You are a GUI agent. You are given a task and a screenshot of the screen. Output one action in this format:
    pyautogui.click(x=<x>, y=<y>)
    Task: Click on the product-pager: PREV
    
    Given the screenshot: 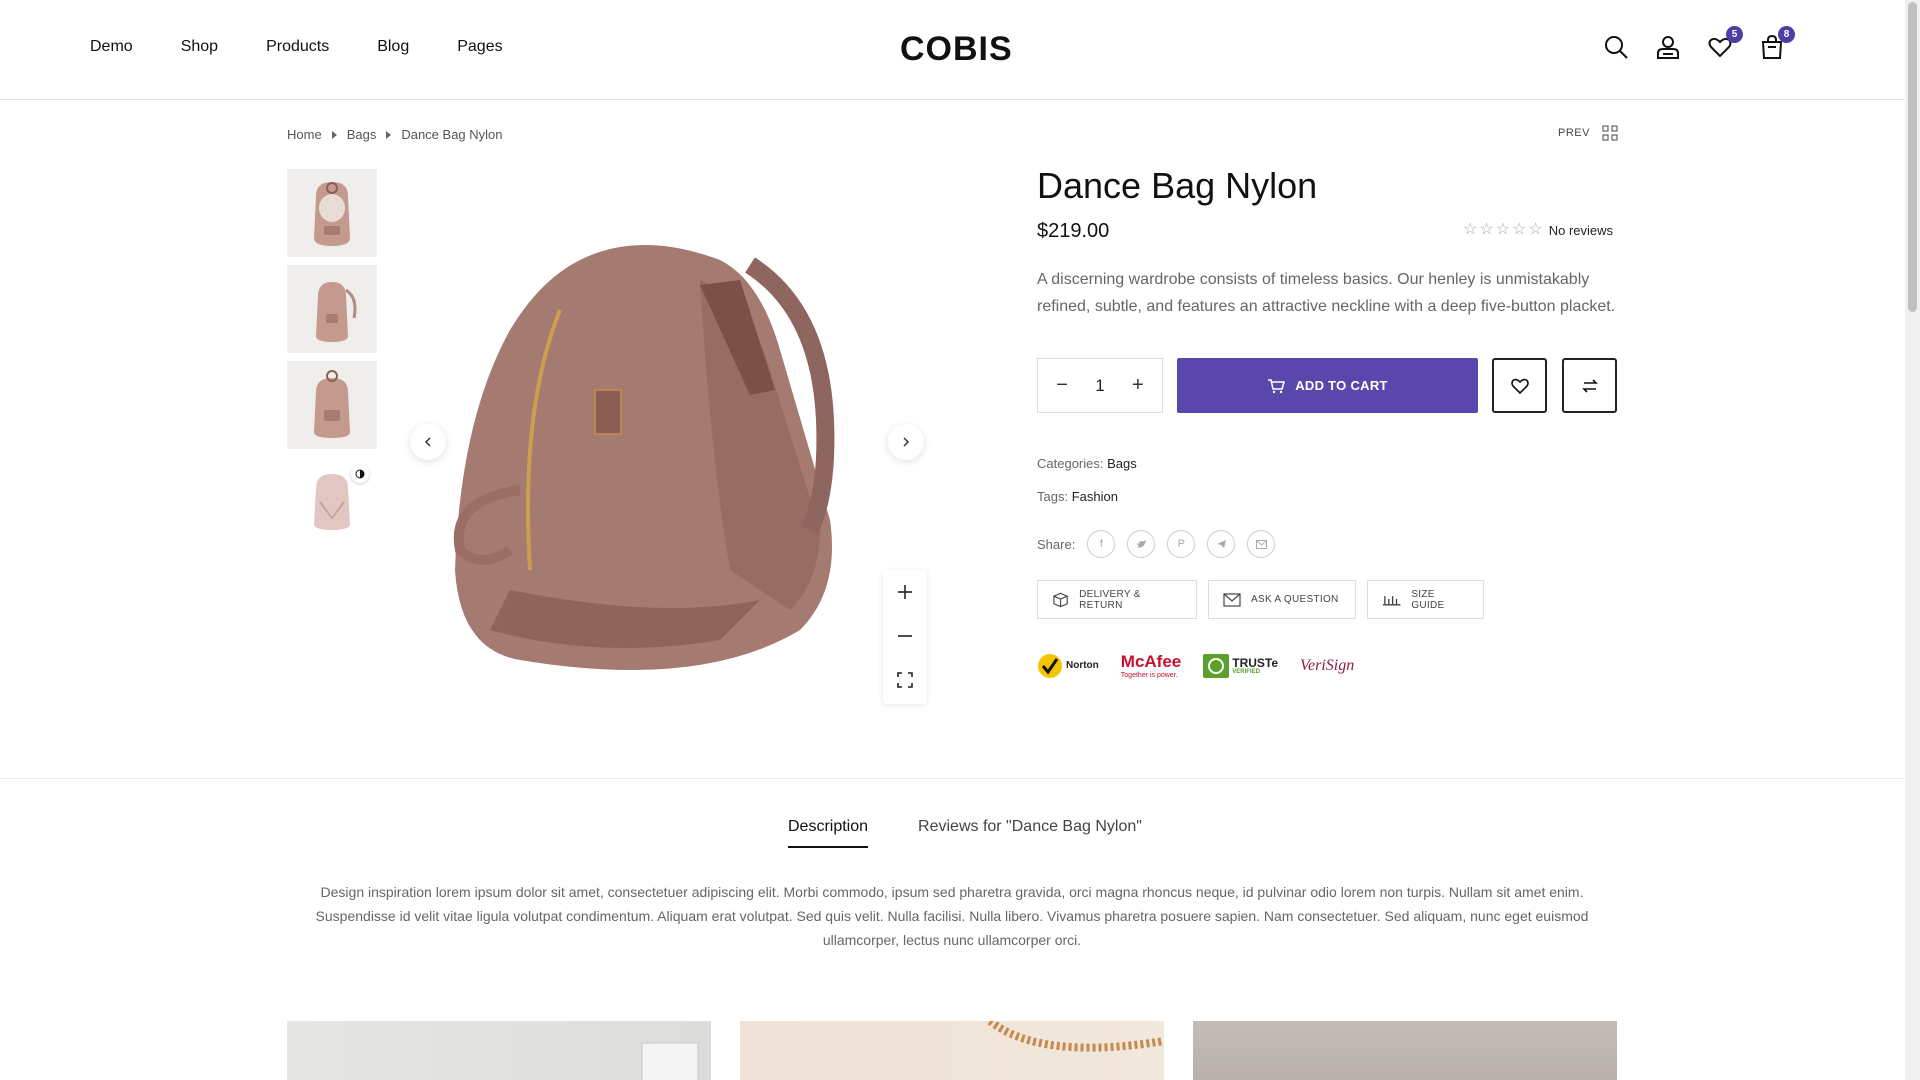 What is the action you would take?
    pyautogui.click(x=1588, y=133)
    